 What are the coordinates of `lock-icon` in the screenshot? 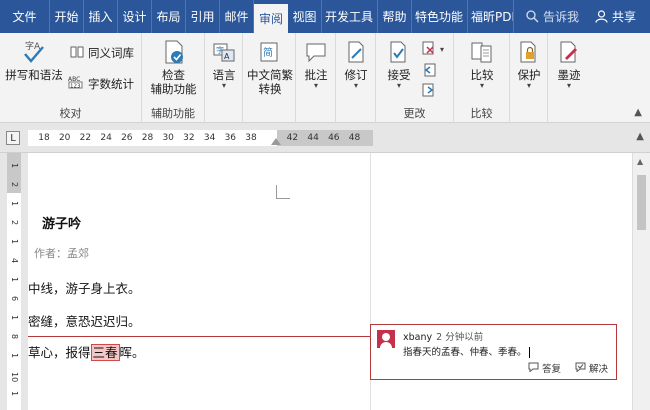 It's located at (529, 52).